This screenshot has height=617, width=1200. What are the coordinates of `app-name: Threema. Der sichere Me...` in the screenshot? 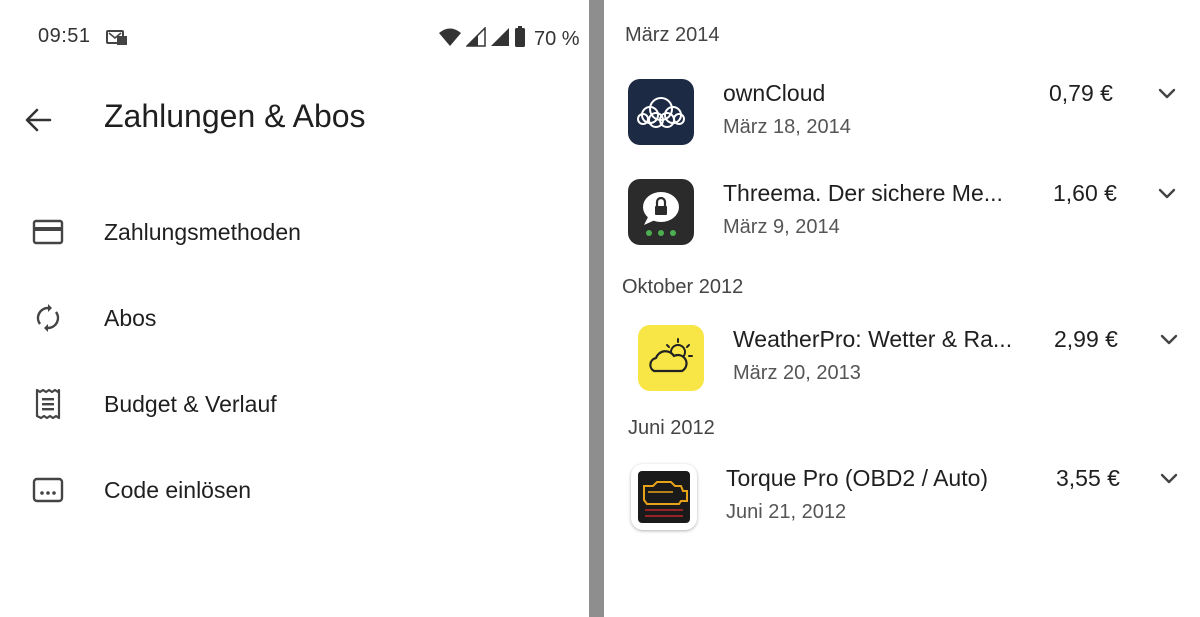 It's located at (863, 193).